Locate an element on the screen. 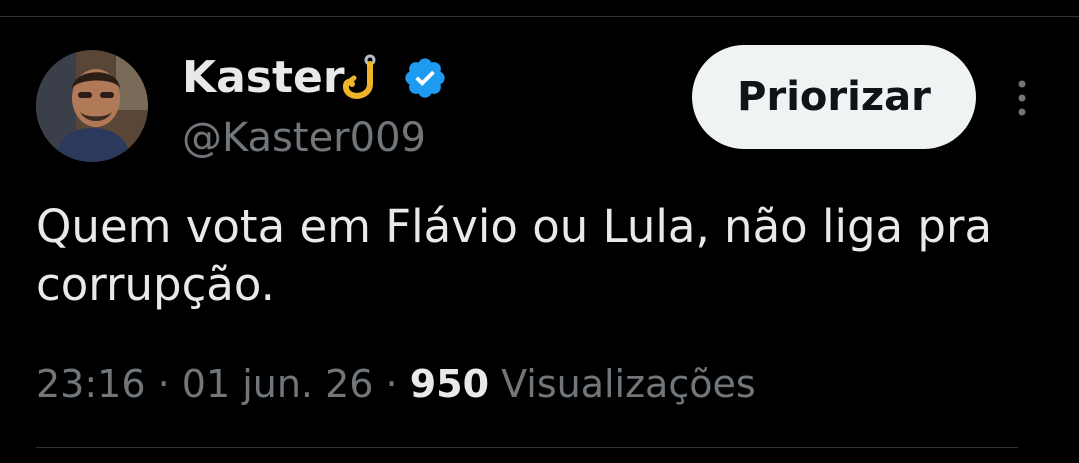 The image size is (1079, 463). tweet-time: 23:16 is located at coordinates (91, 384).